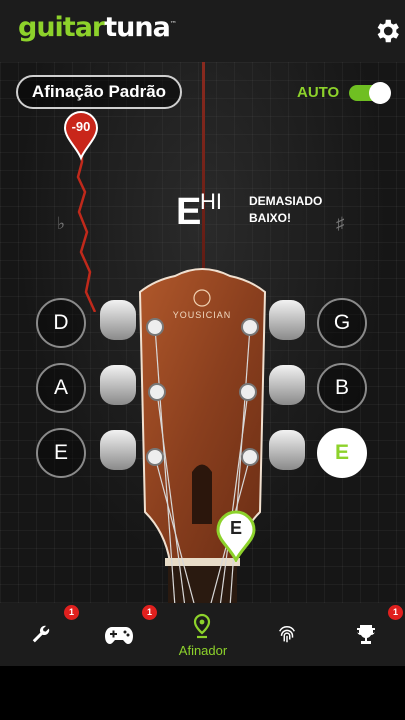 The width and height of the screenshot is (405, 720). Describe the element at coordinates (395, 612) in the screenshot. I see `badge-achievements: 1` at that location.